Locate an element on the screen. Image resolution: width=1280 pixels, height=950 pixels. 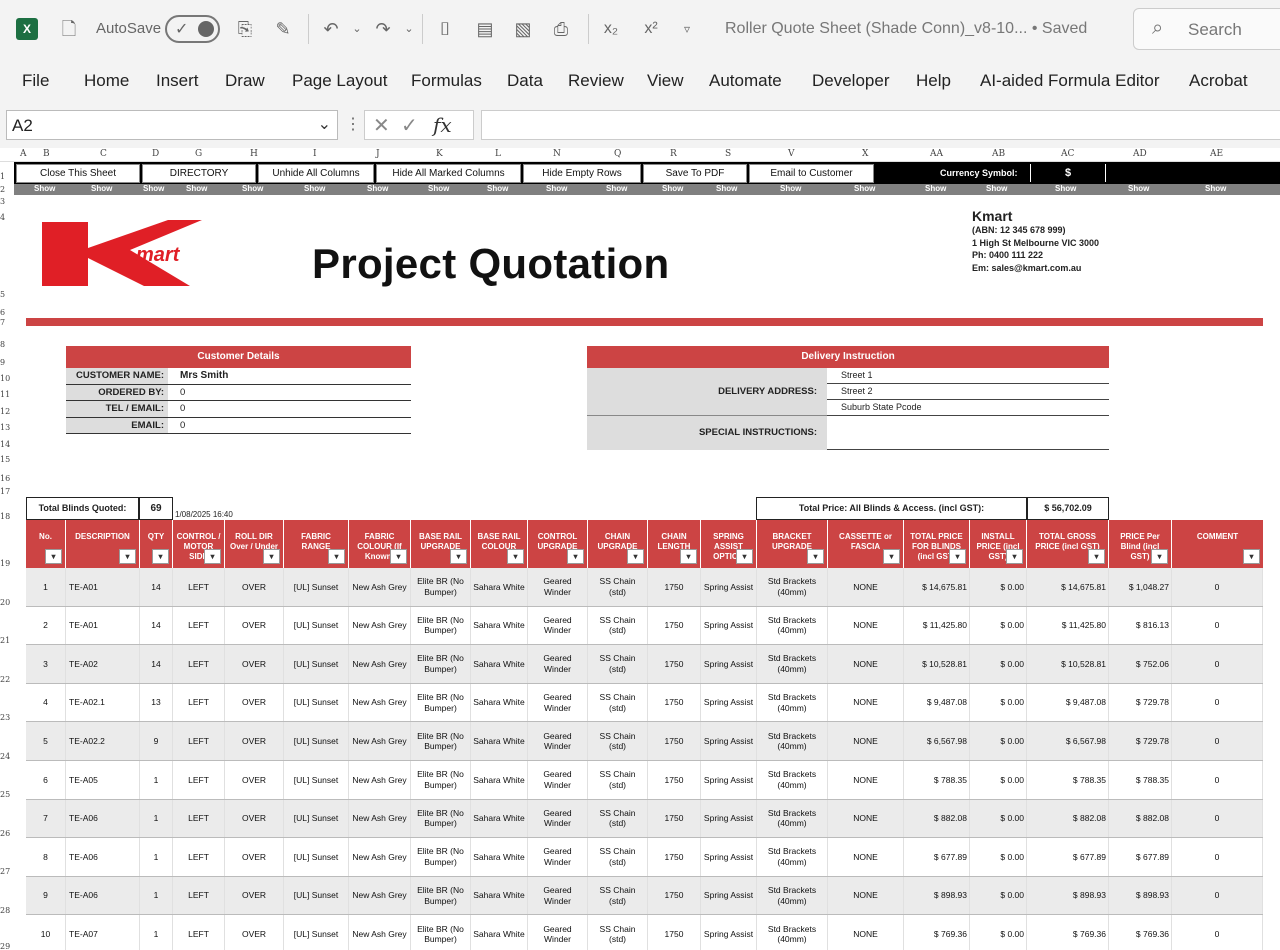
cell-no: 4 is located at coordinates (46, 702).